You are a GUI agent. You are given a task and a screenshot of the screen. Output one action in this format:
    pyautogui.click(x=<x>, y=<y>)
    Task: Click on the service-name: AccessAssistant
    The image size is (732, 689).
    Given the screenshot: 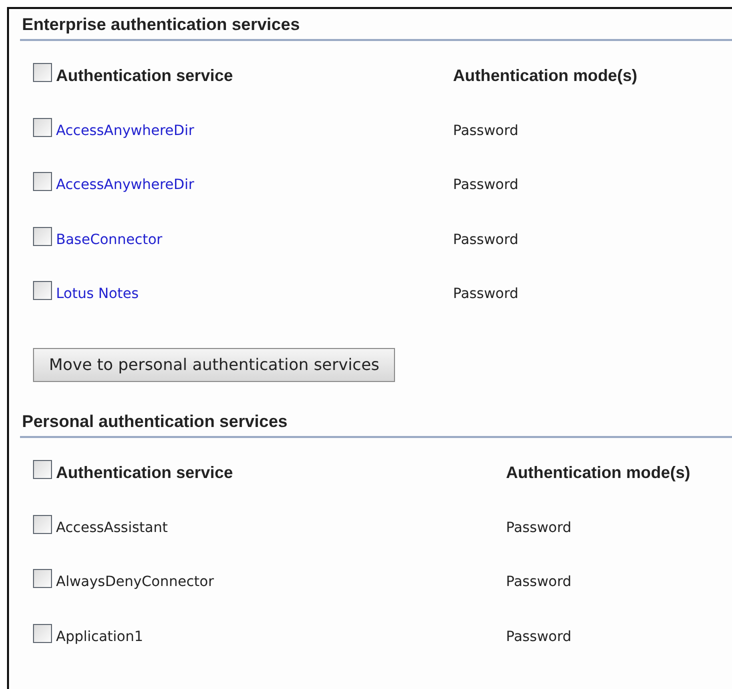 What is the action you would take?
    pyautogui.click(x=112, y=528)
    